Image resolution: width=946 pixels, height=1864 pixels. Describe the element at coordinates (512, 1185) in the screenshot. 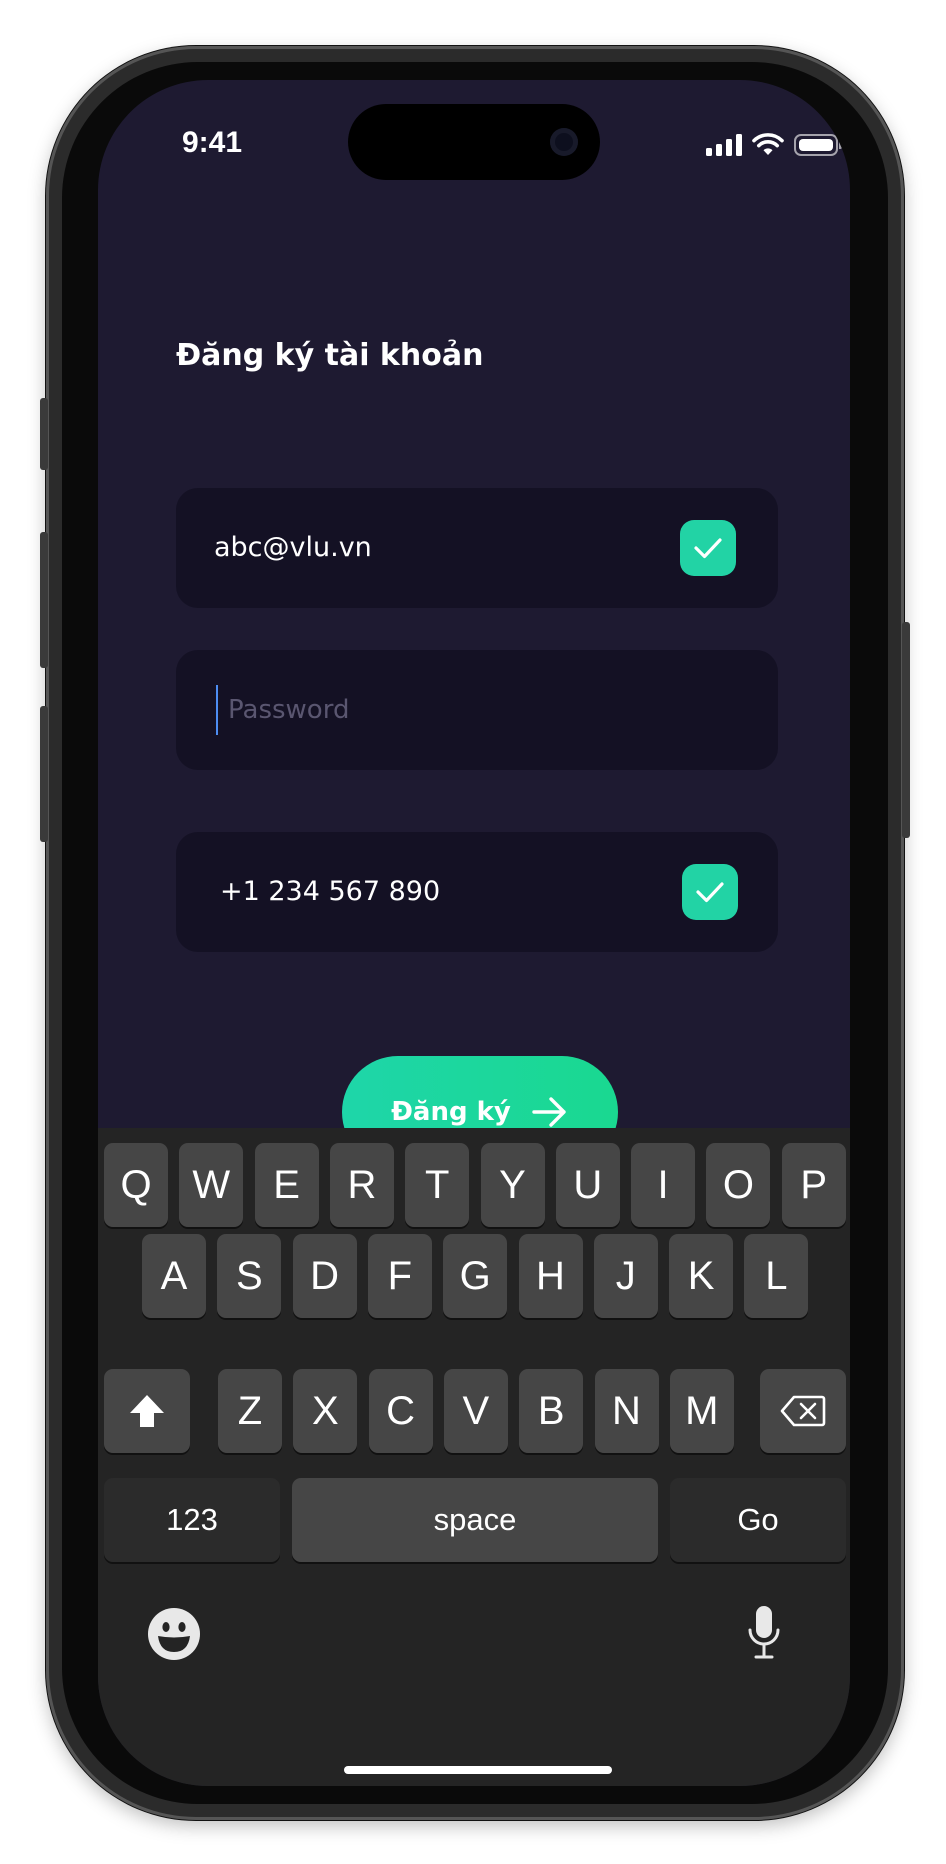

I see `key-y: Y` at that location.